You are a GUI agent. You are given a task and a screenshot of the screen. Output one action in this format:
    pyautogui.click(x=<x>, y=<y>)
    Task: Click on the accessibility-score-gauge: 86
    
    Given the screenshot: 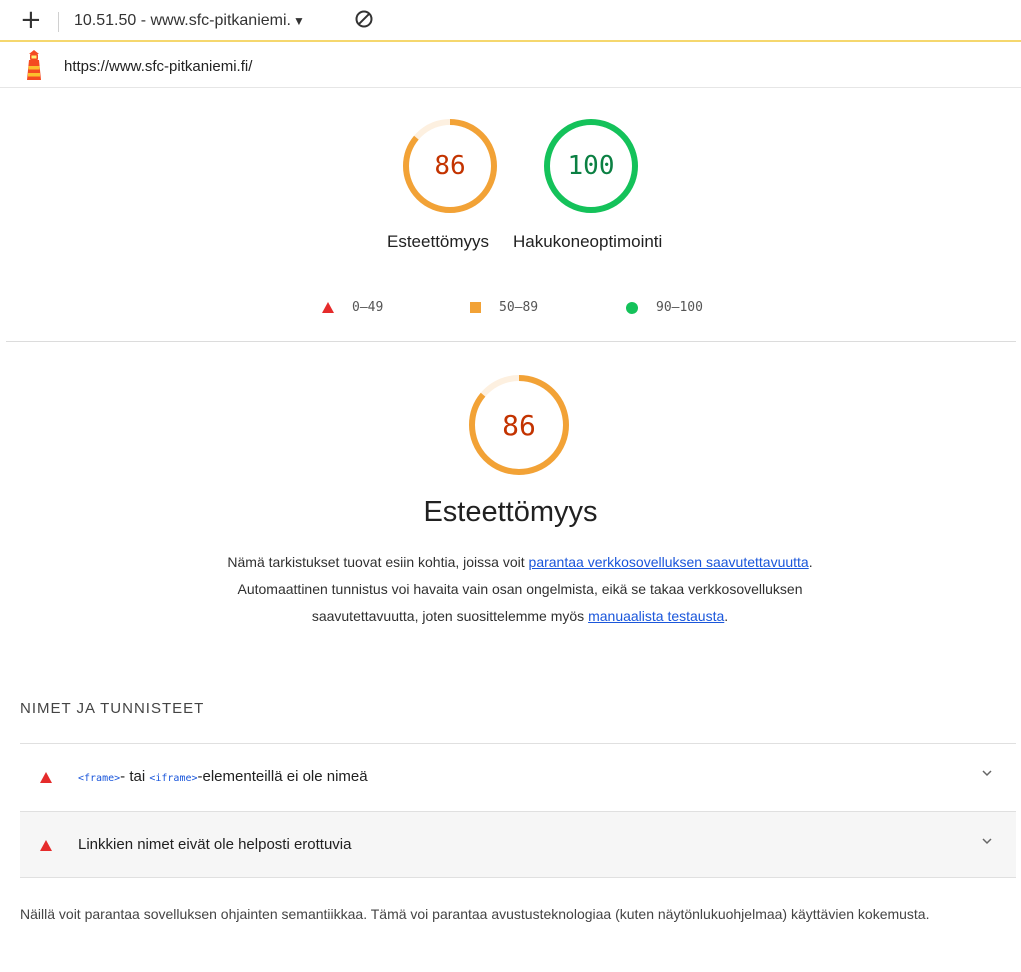 What is the action you would take?
    pyautogui.click(x=450, y=166)
    